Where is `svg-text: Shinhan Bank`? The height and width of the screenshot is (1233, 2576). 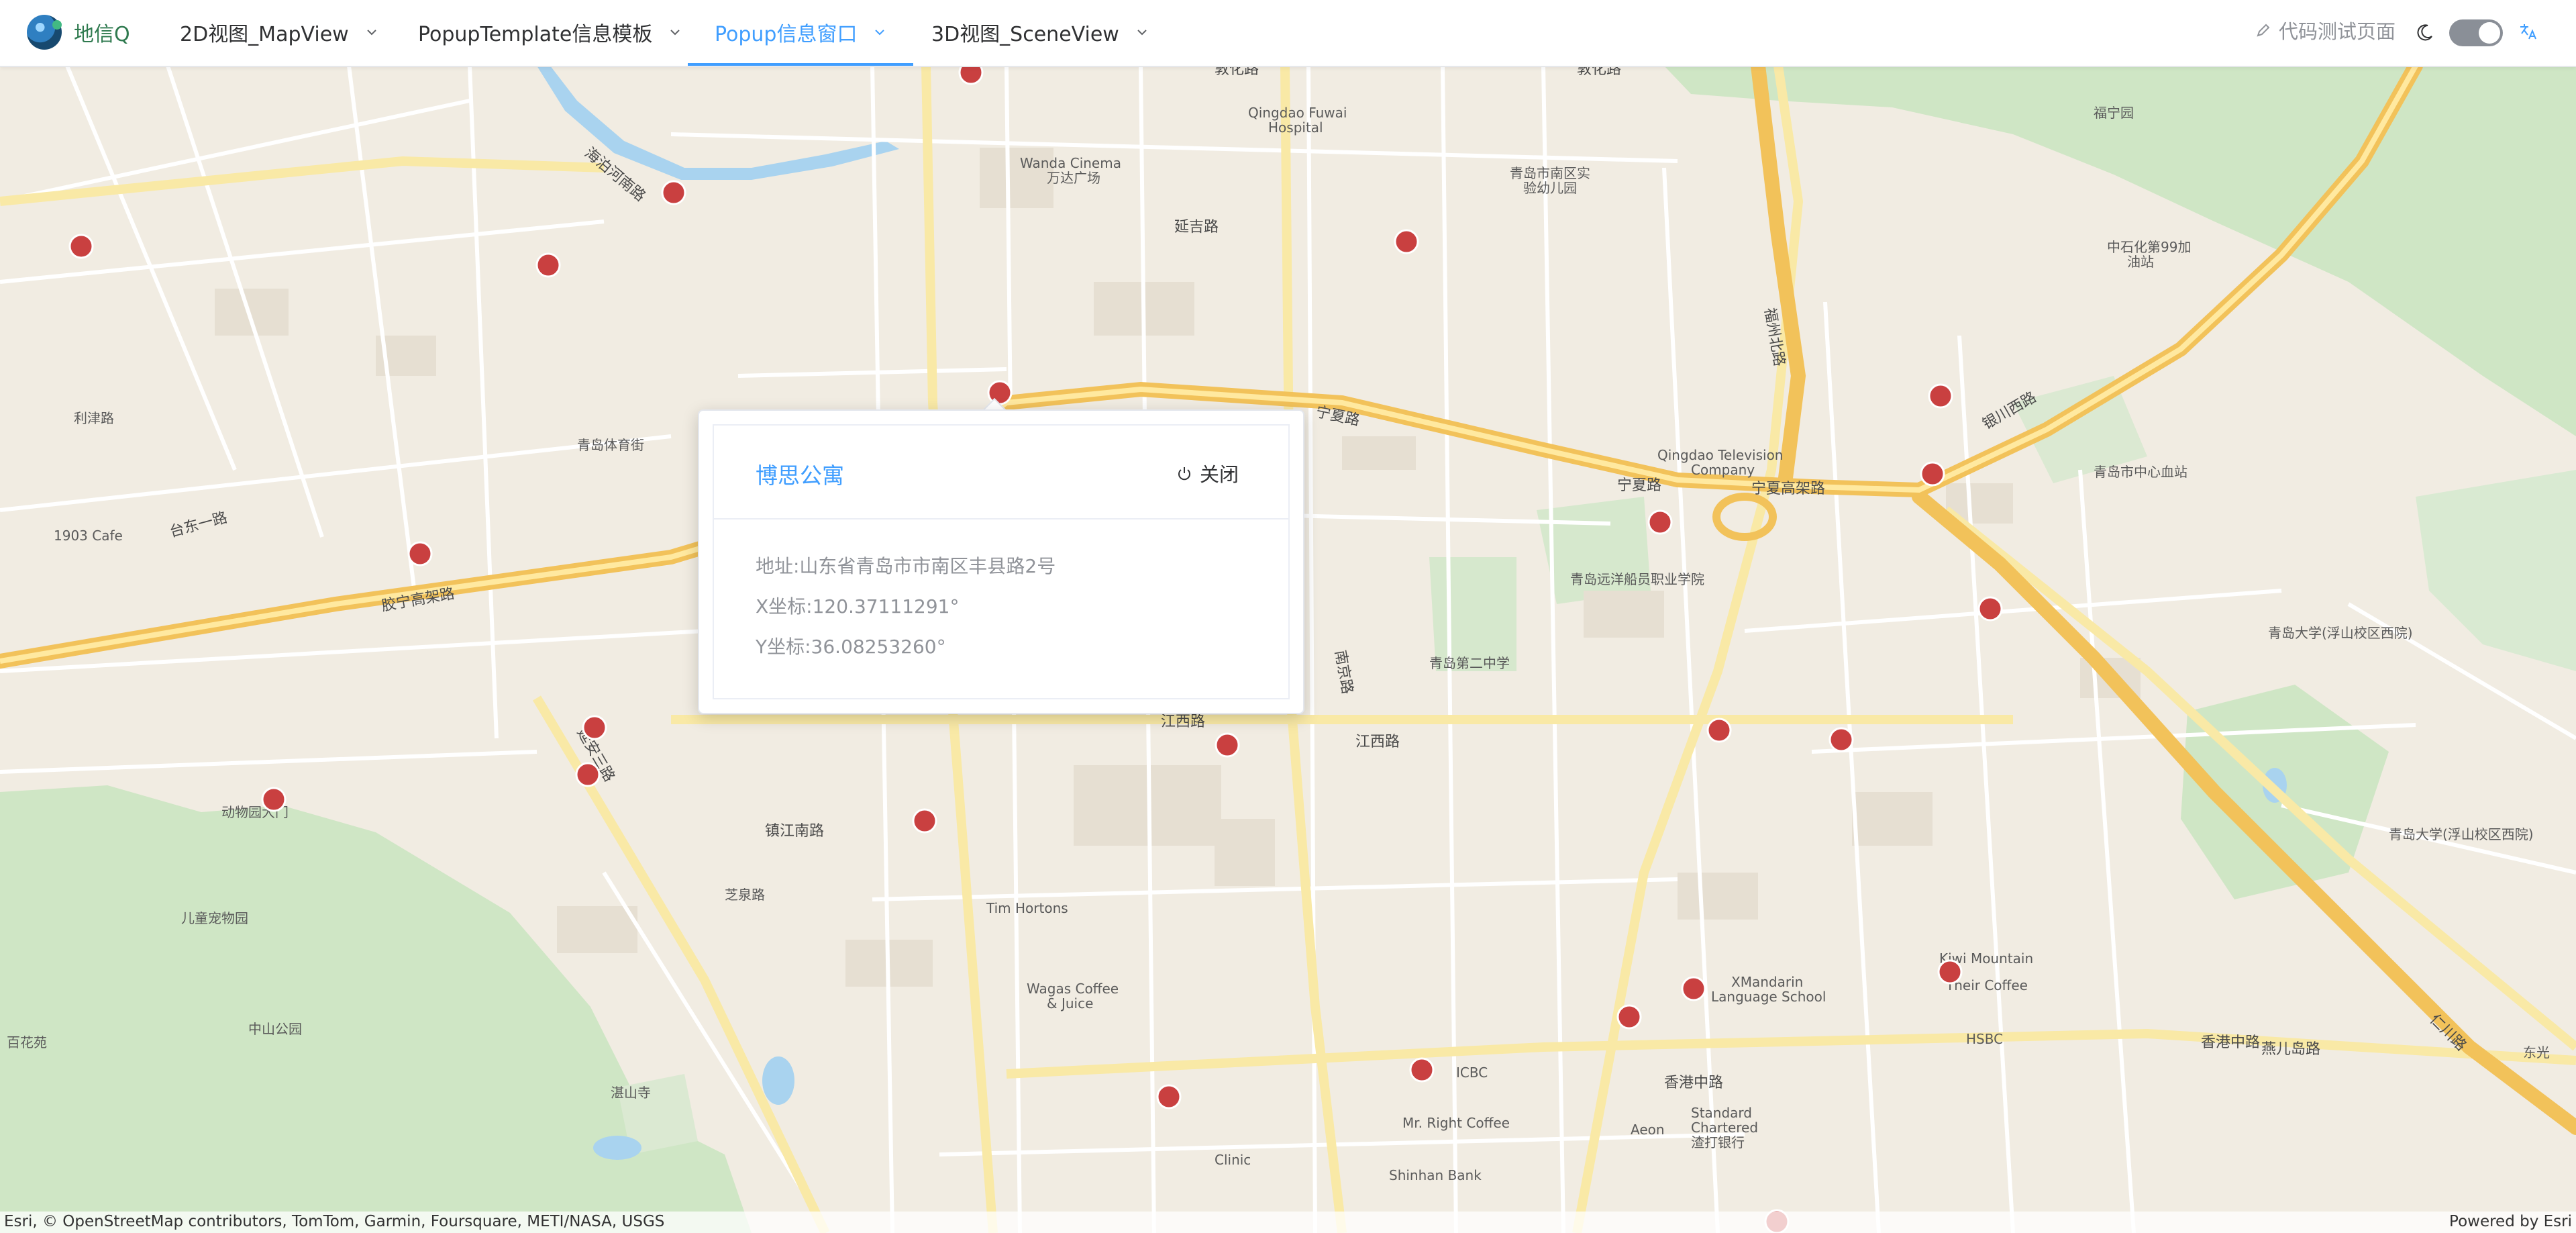 svg-text: Shinhan Bank is located at coordinates (1435, 1175).